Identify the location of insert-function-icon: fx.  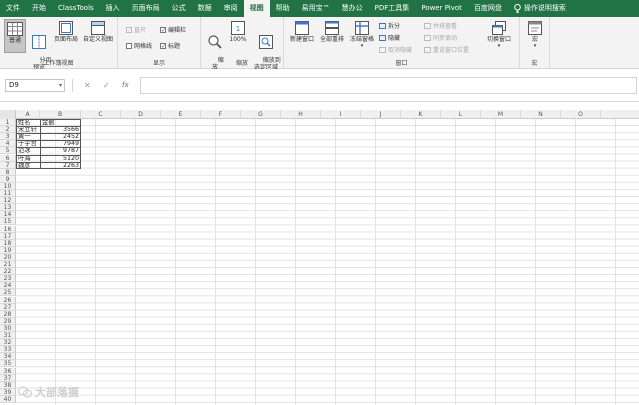
(125, 85).